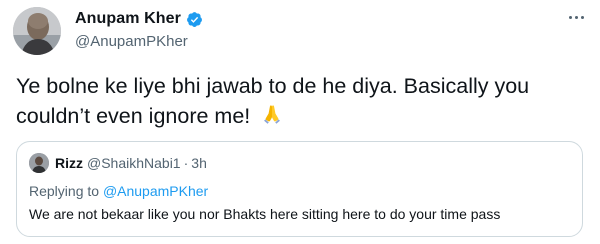  I want to click on author-handle: @AnupamPKher, so click(131, 41).